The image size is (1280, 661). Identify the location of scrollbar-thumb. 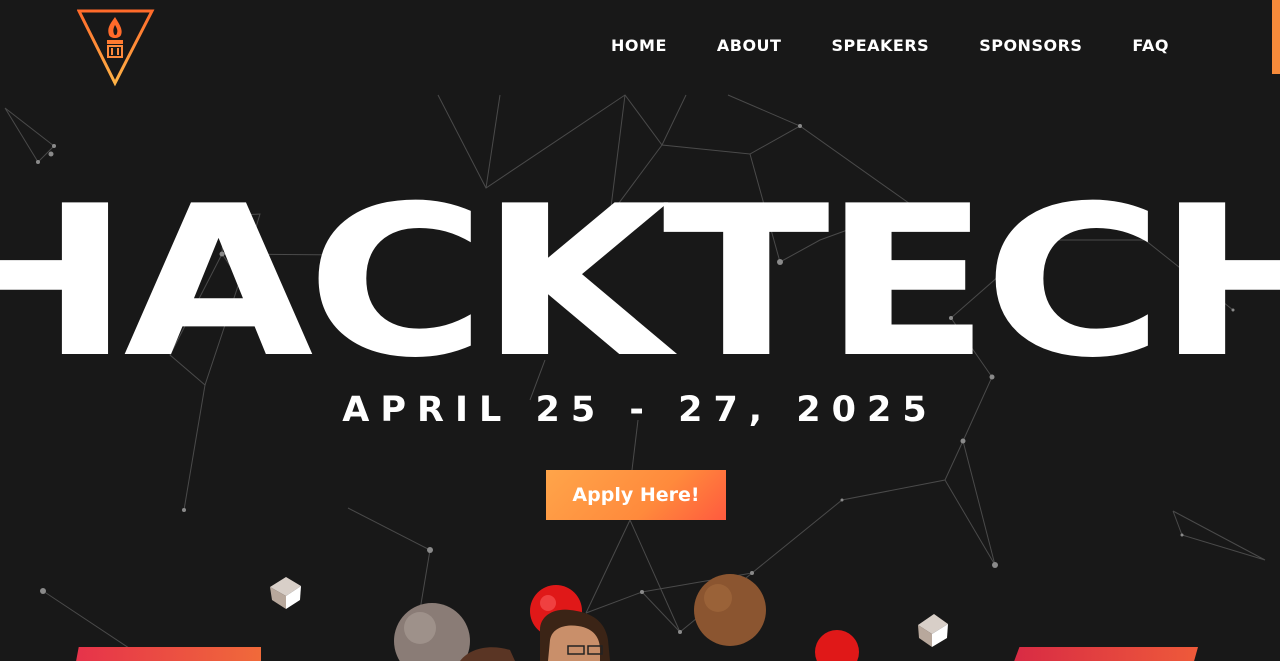
(1276, 37).